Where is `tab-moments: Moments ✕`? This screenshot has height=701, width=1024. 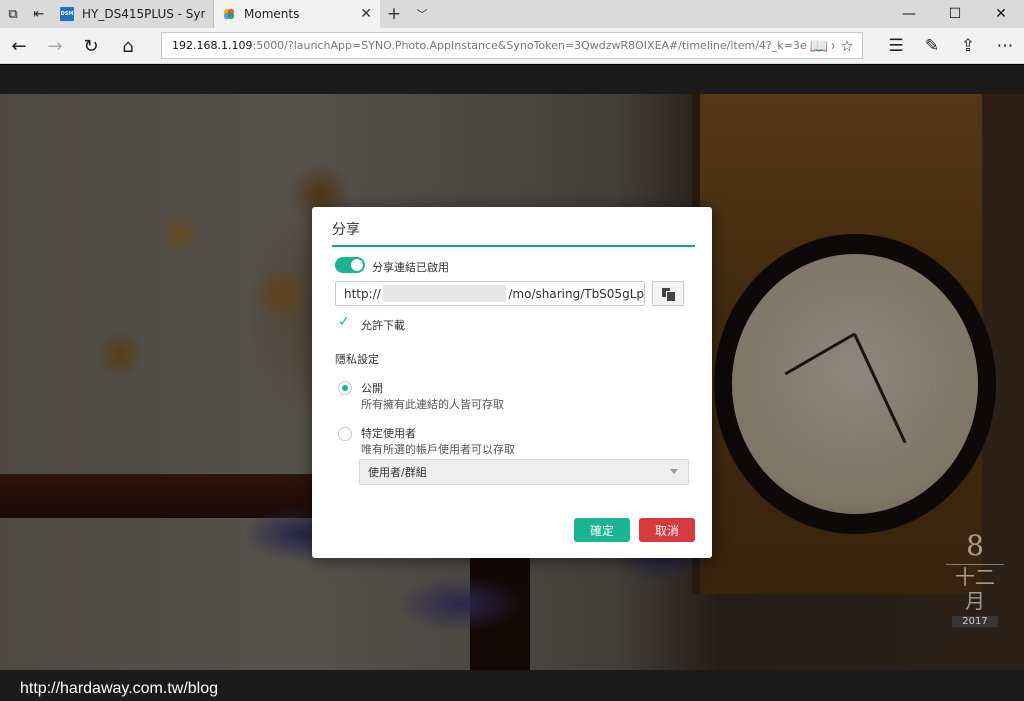
tab-moments: Moments ✕ is located at coordinates (297, 14).